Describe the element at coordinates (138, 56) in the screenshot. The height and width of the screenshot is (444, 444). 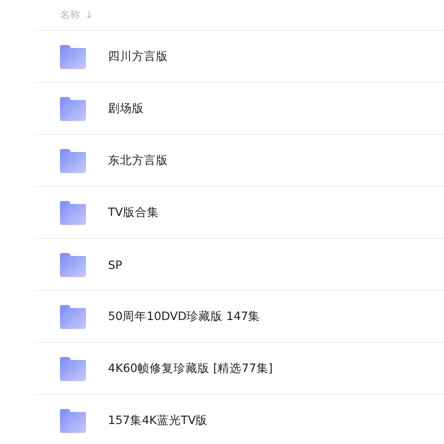
I see `folder-name: 四川方言版` at that location.